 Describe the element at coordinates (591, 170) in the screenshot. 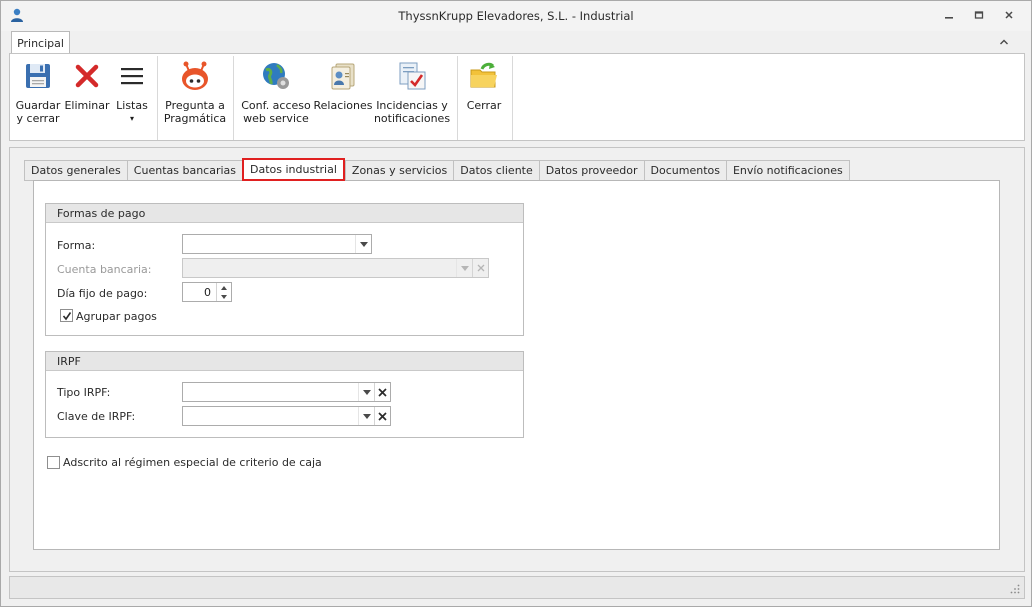

I see `tab-datos-proveedor: Datos proveedor` at that location.